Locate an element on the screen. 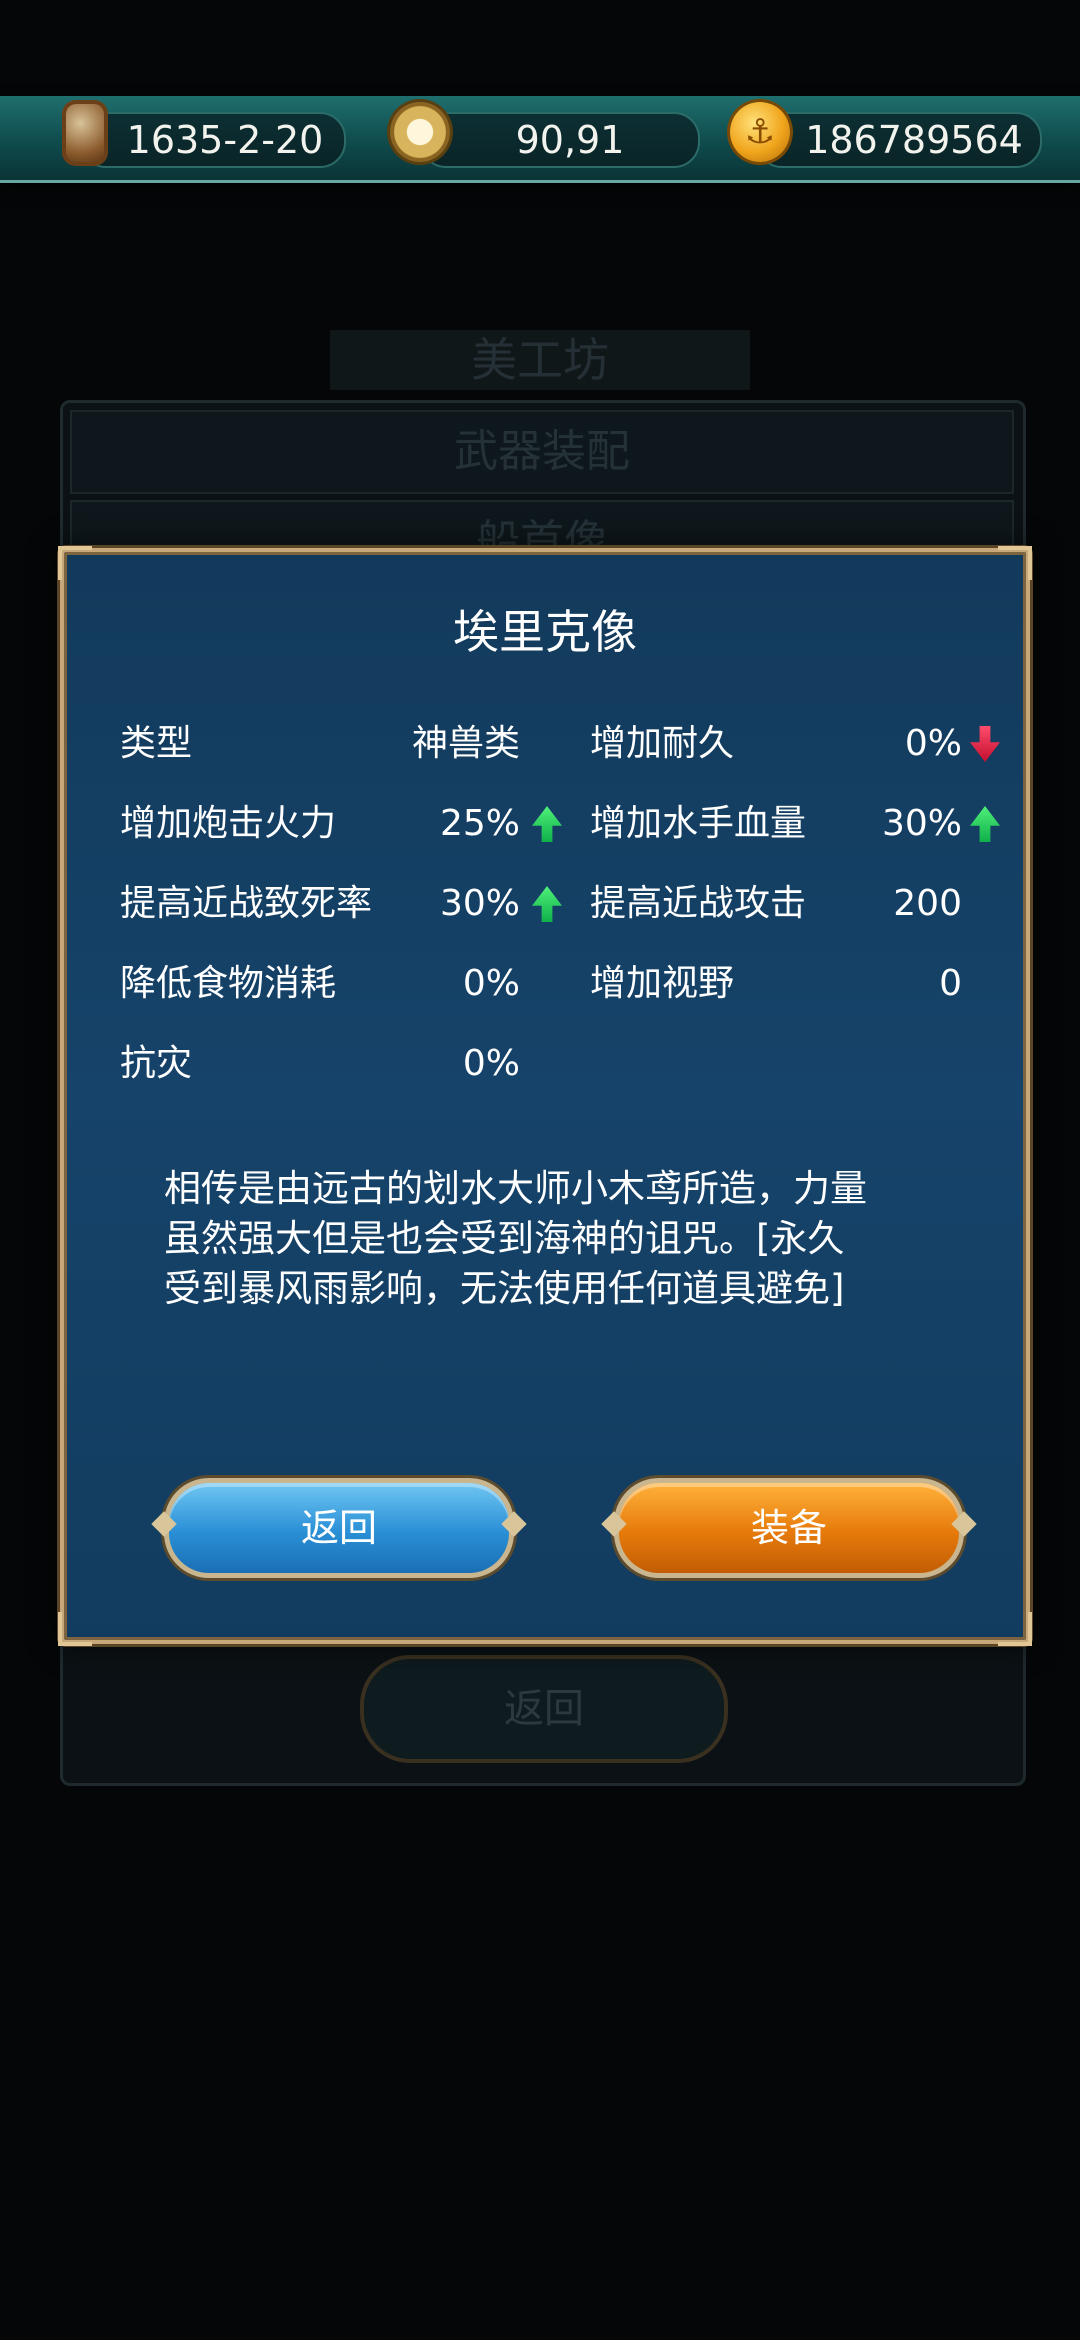 The image size is (1080, 2340). stat-melee-attack: 提高近战攻击 200 is located at coordinates (776, 904).